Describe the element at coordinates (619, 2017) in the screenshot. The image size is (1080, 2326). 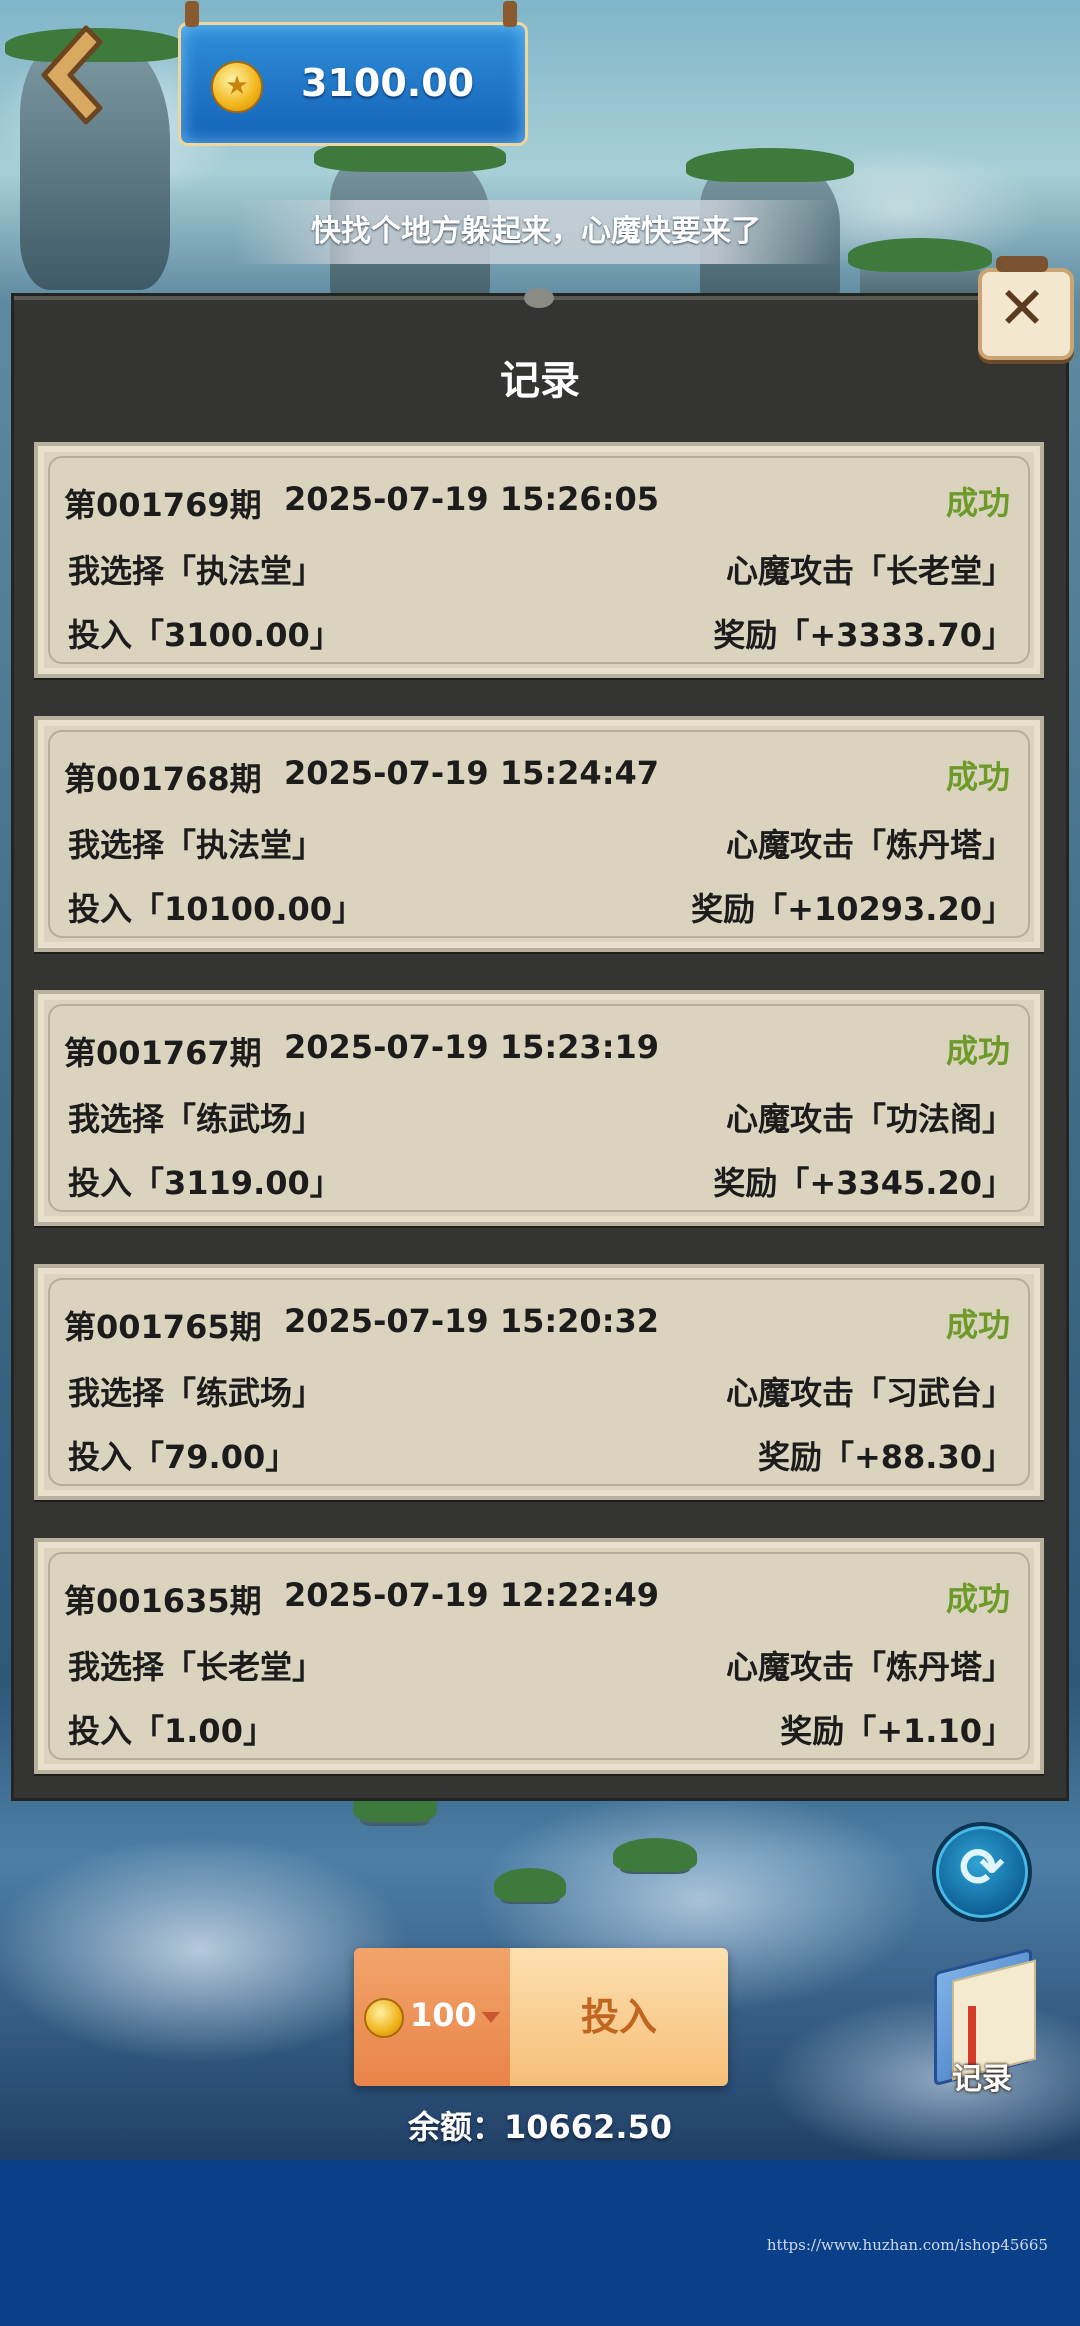
I see `bet-submit-button: 投入` at that location.